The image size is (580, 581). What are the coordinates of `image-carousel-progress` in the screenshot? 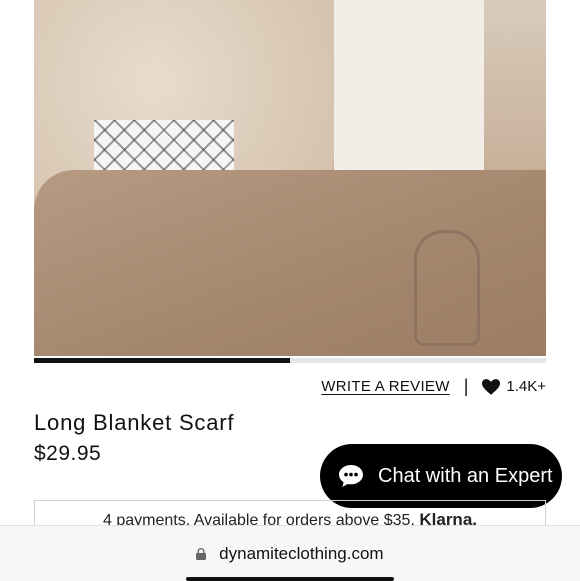 It's located at (290, 360).